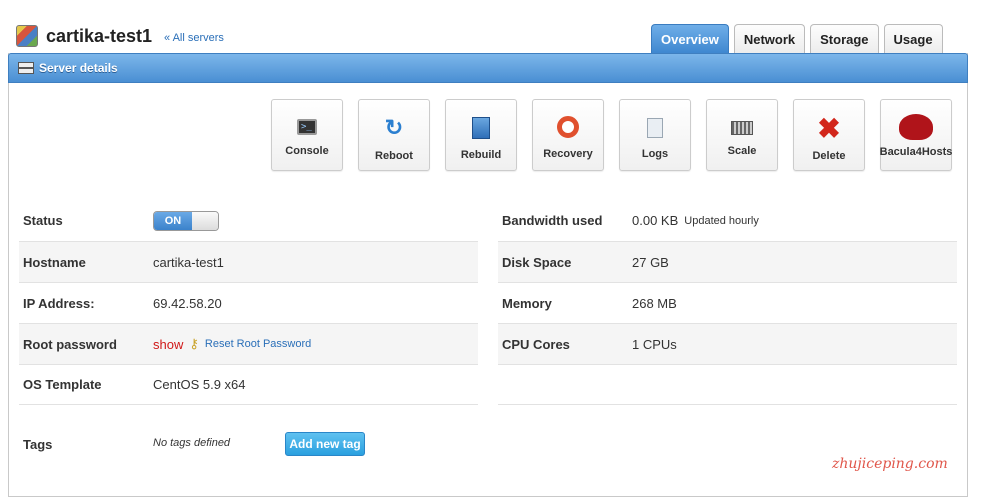 The image size is (988, 497). Describe the element at coordinates (168, 344) in the screenshot. I see `show-password-link: show` at that location.